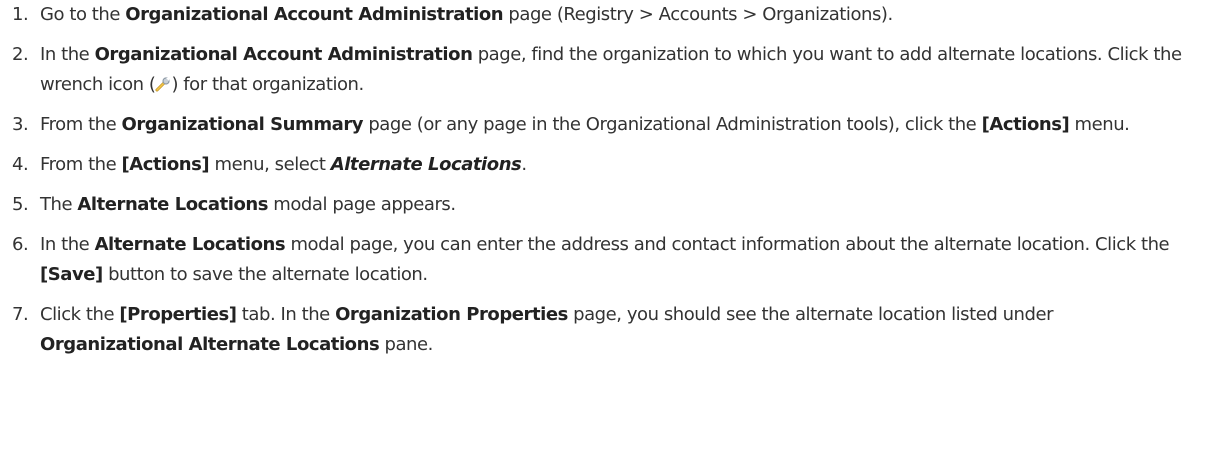 This screenshot has height=465, width=1209. Describe the element at coordinates (178, 314) in the screenshot. I see `tab-name: [Properties]` at that location.